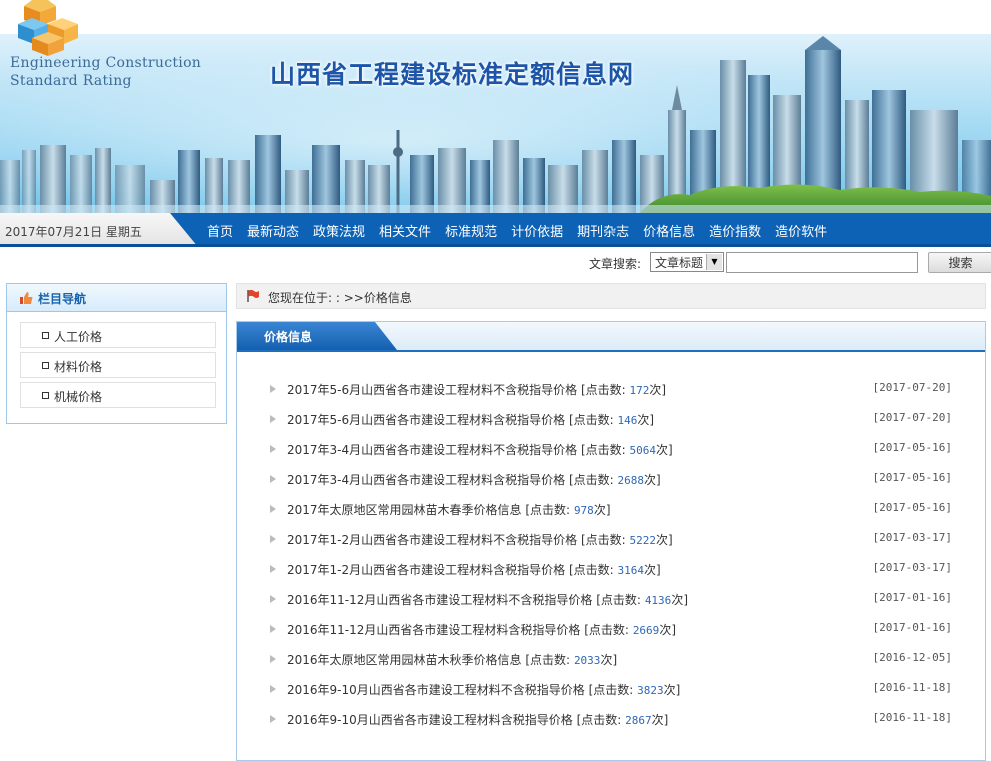 The width and height of the screenshot is (991, 761). What do you see at coordinates (432, 390) in the screenshot?
I see `article-title: 2017年5-6月山西省各市建设工程材料不含税指导价格` at bounding box center [432, 390].